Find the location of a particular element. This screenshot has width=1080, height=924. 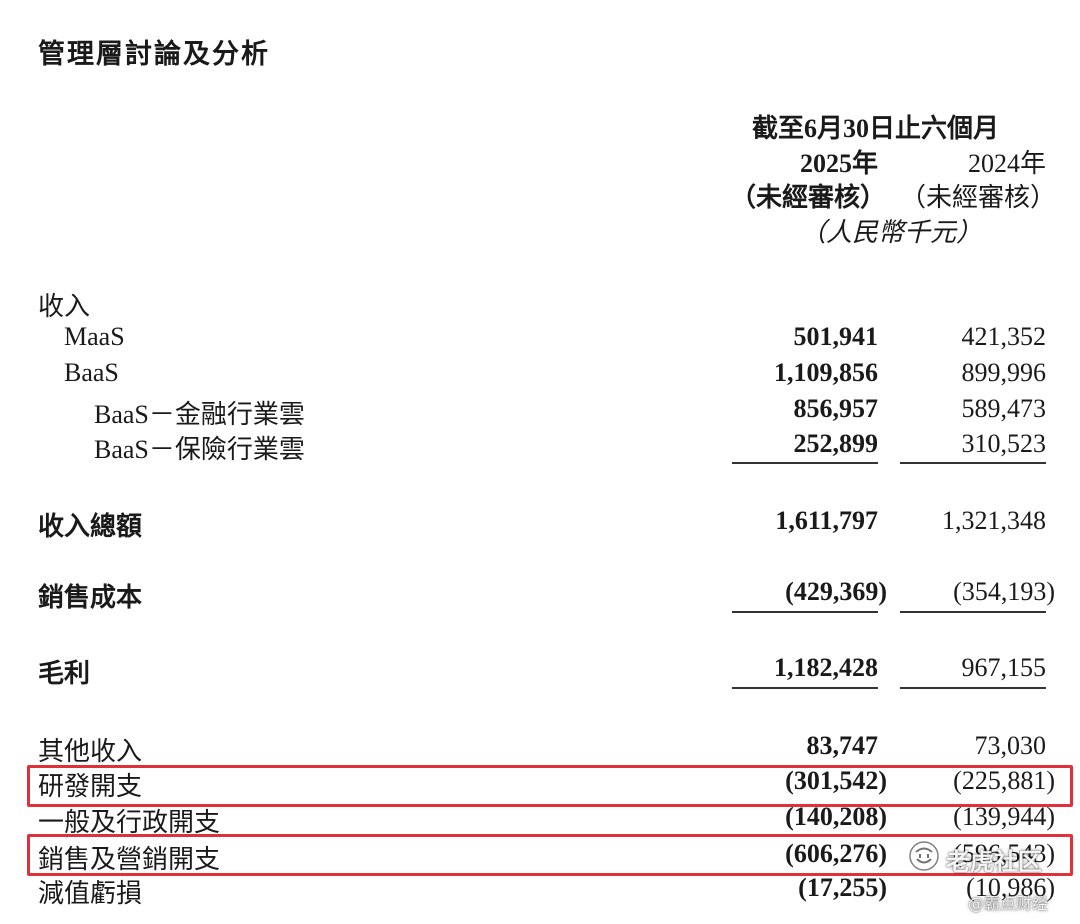

row-label-total-revenue: 收入總額 is located at coordinates (90, 526).